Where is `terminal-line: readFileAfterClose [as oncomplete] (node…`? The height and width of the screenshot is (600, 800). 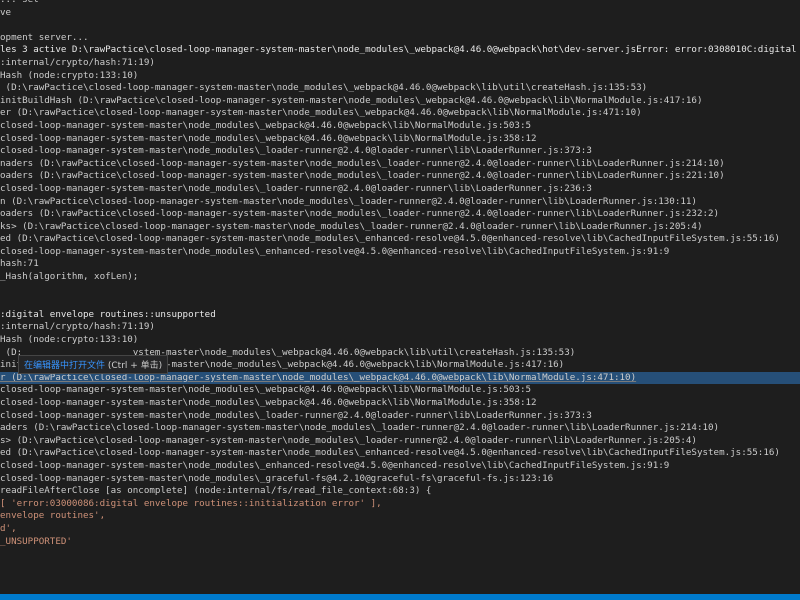 terminal-line: readFileAfterClose [as oncomplete] (node… is located at coordinates (216, 491).